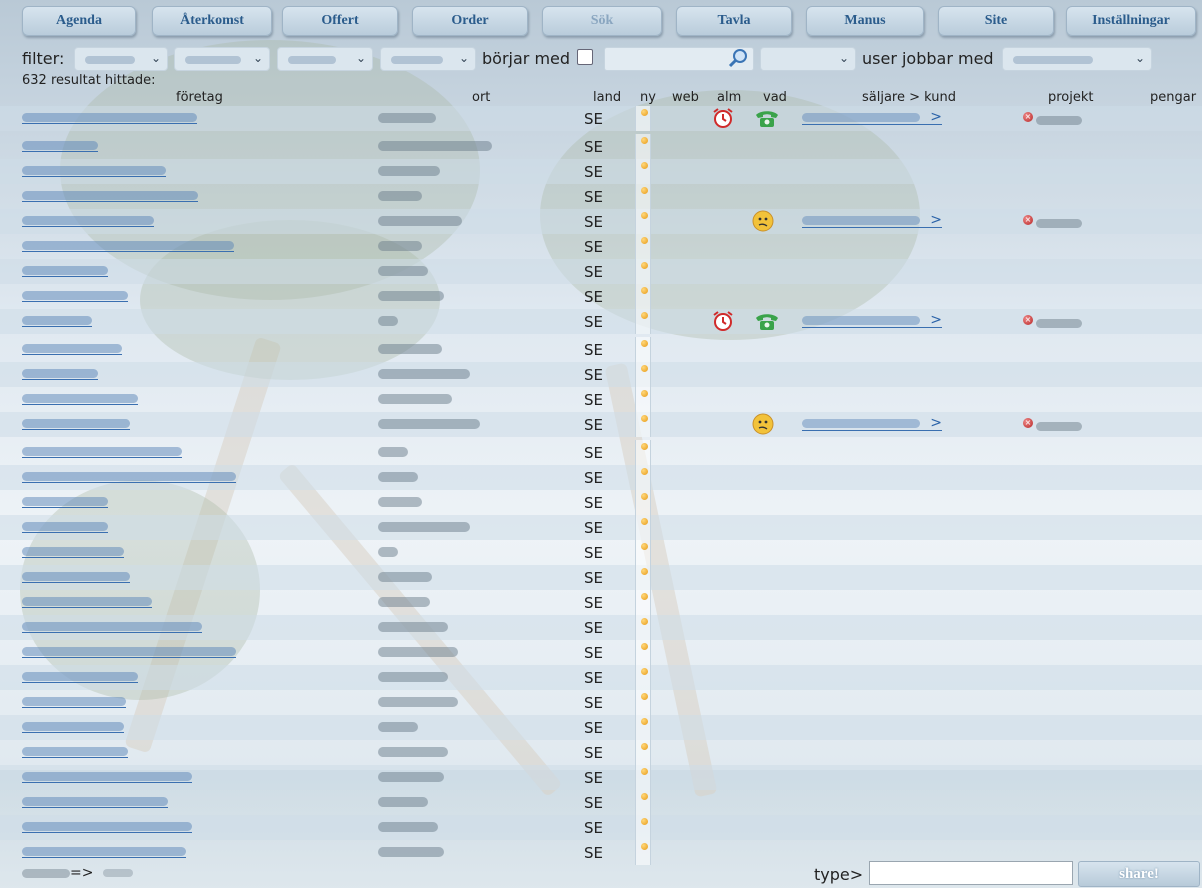 Image resolution: width=1202 pixels, height=888 pixels. I want to click on city-redacted, so click(424, 527).